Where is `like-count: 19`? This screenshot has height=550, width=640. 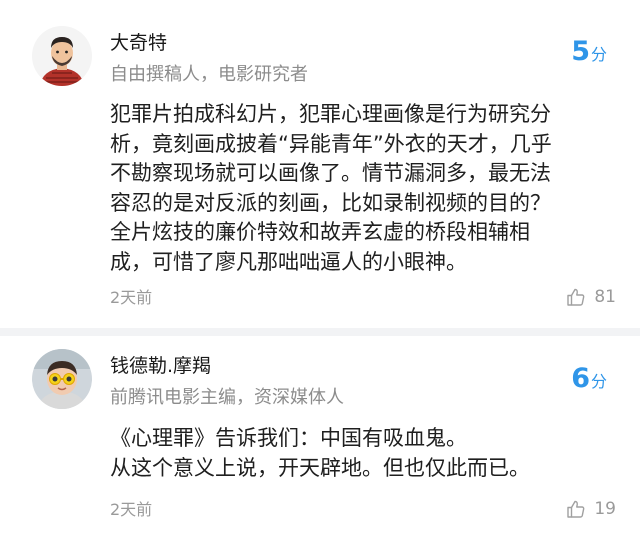
like-count: 19 is located at coordinates (605, 509).